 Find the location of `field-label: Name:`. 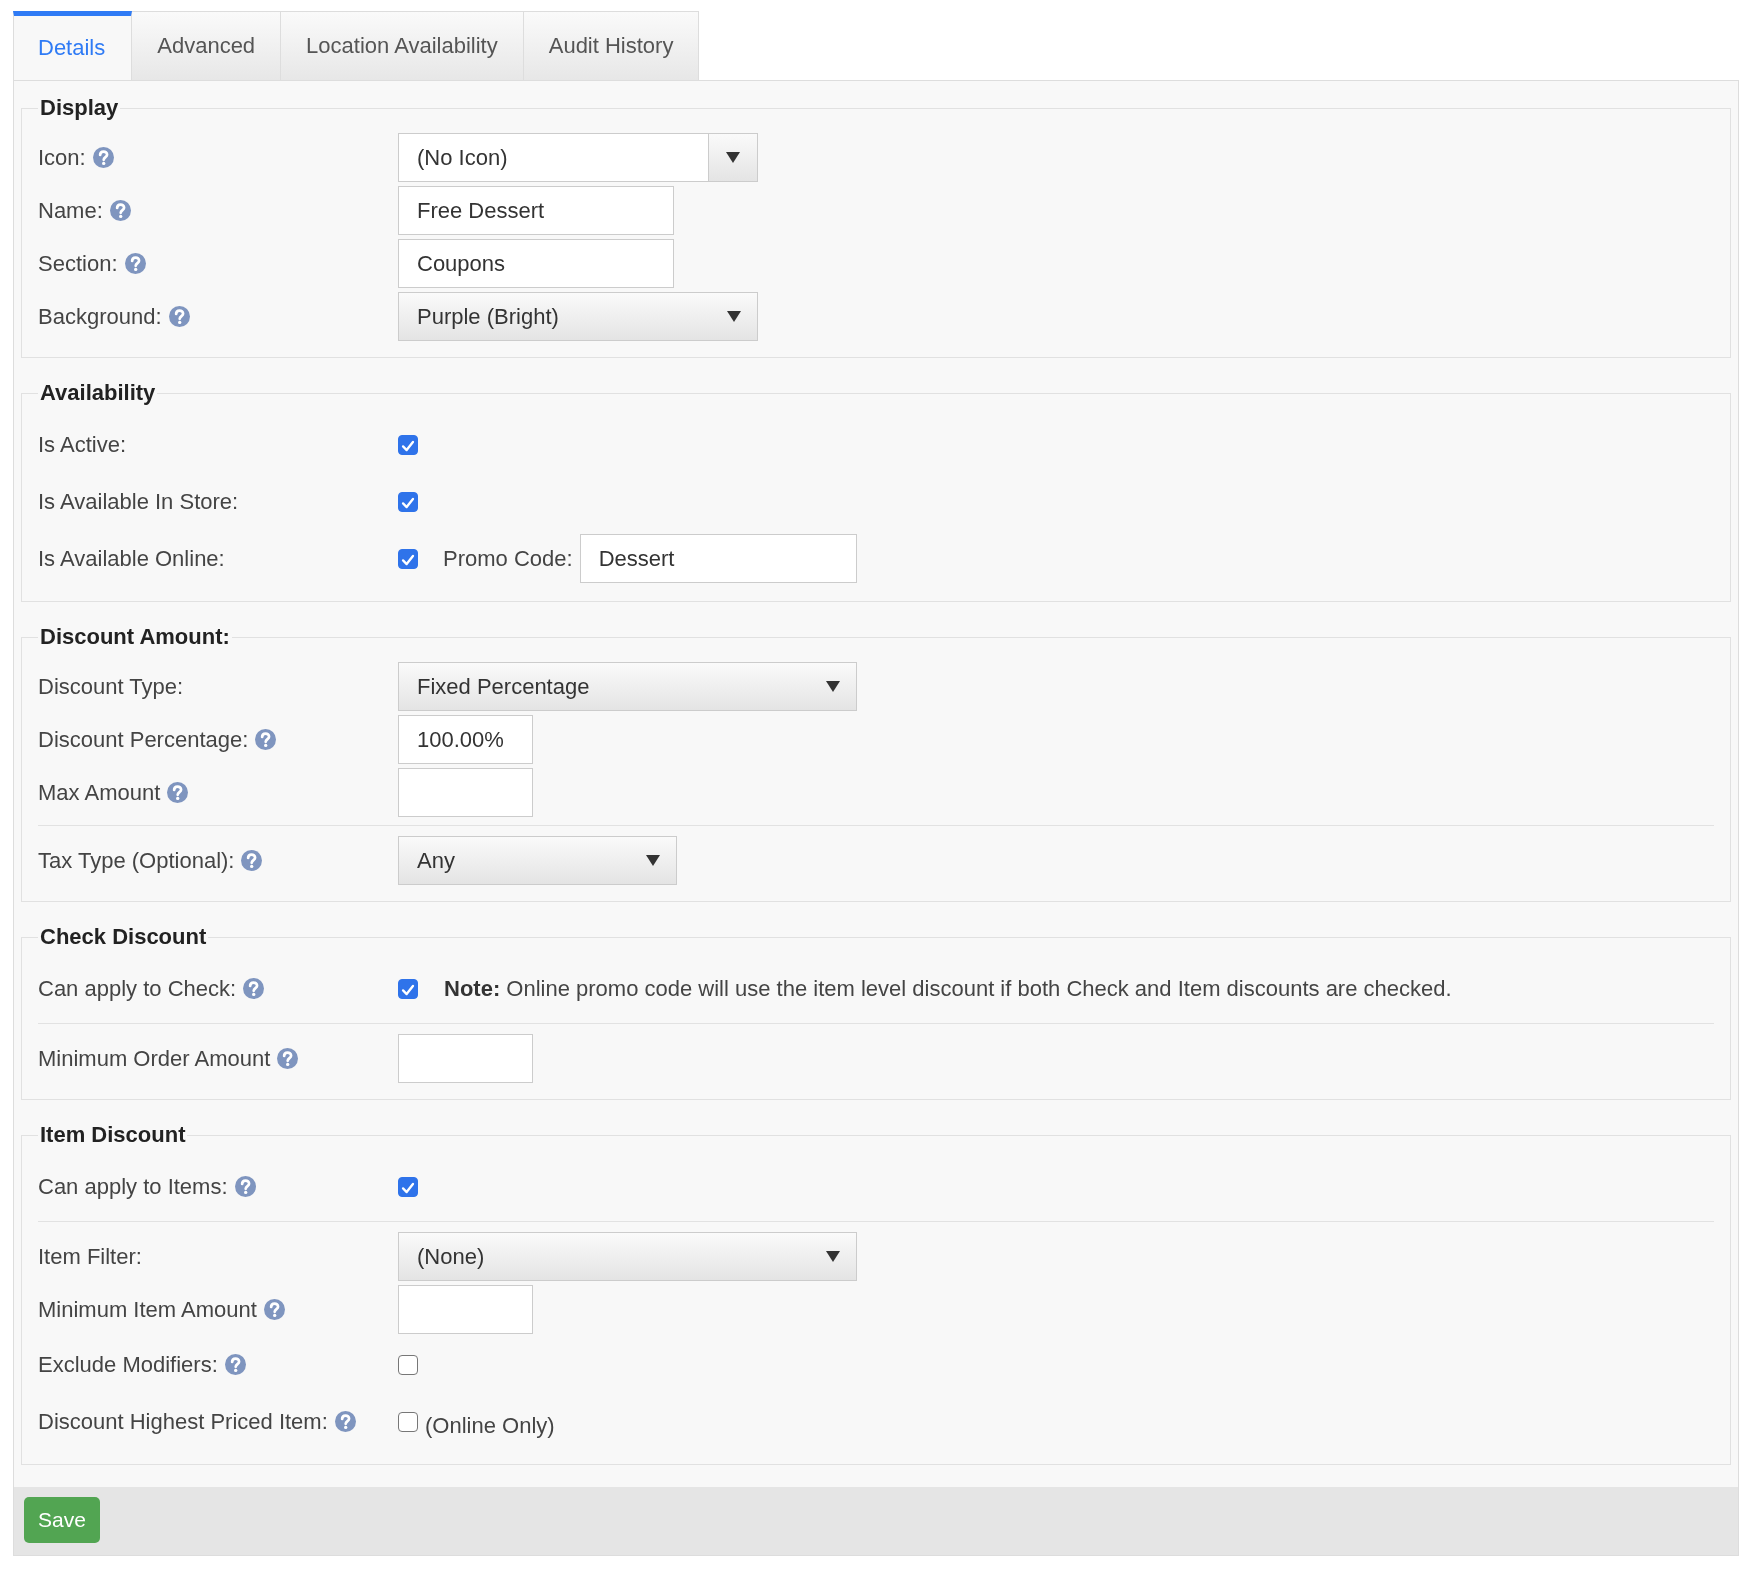

field-label: Name: is located at coordinates (70, 210).